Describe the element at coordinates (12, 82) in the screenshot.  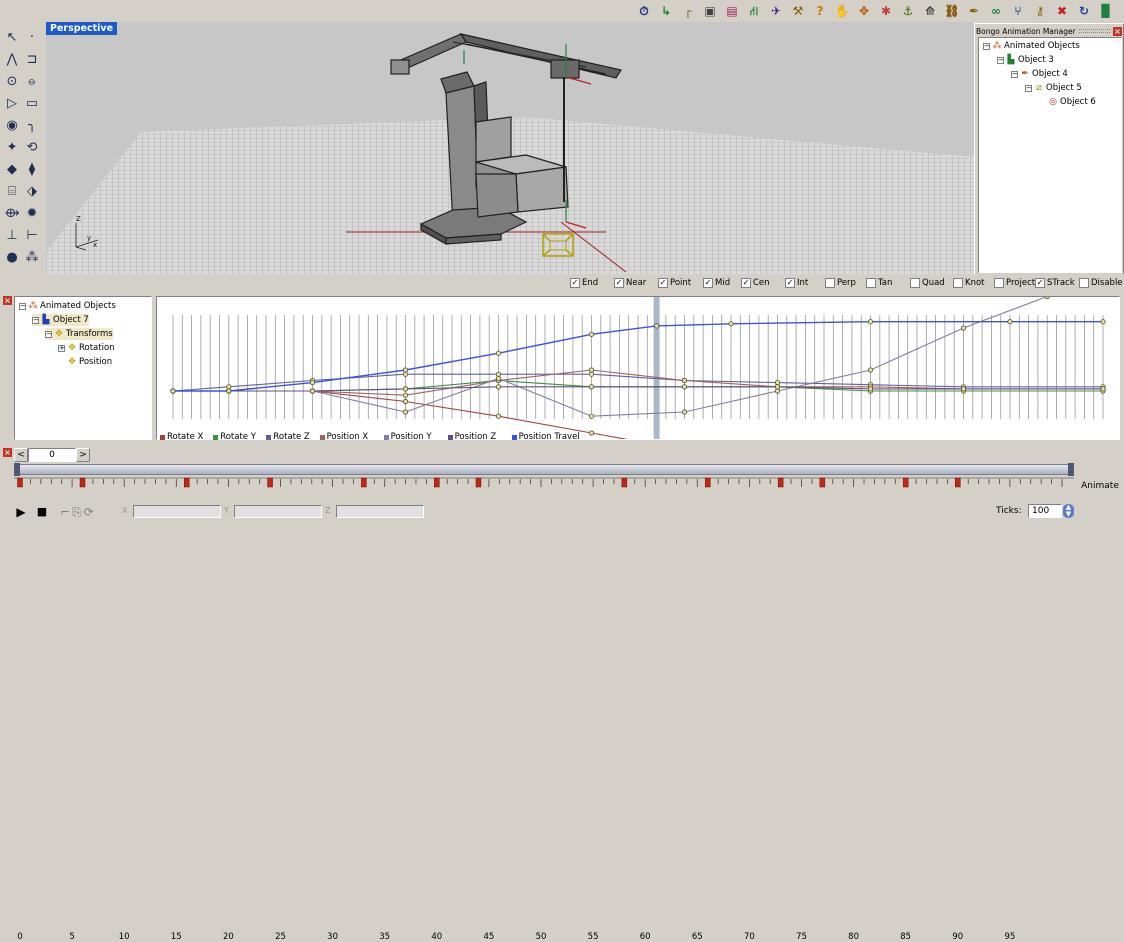
I see `circle-icon: ⊙` at that location.